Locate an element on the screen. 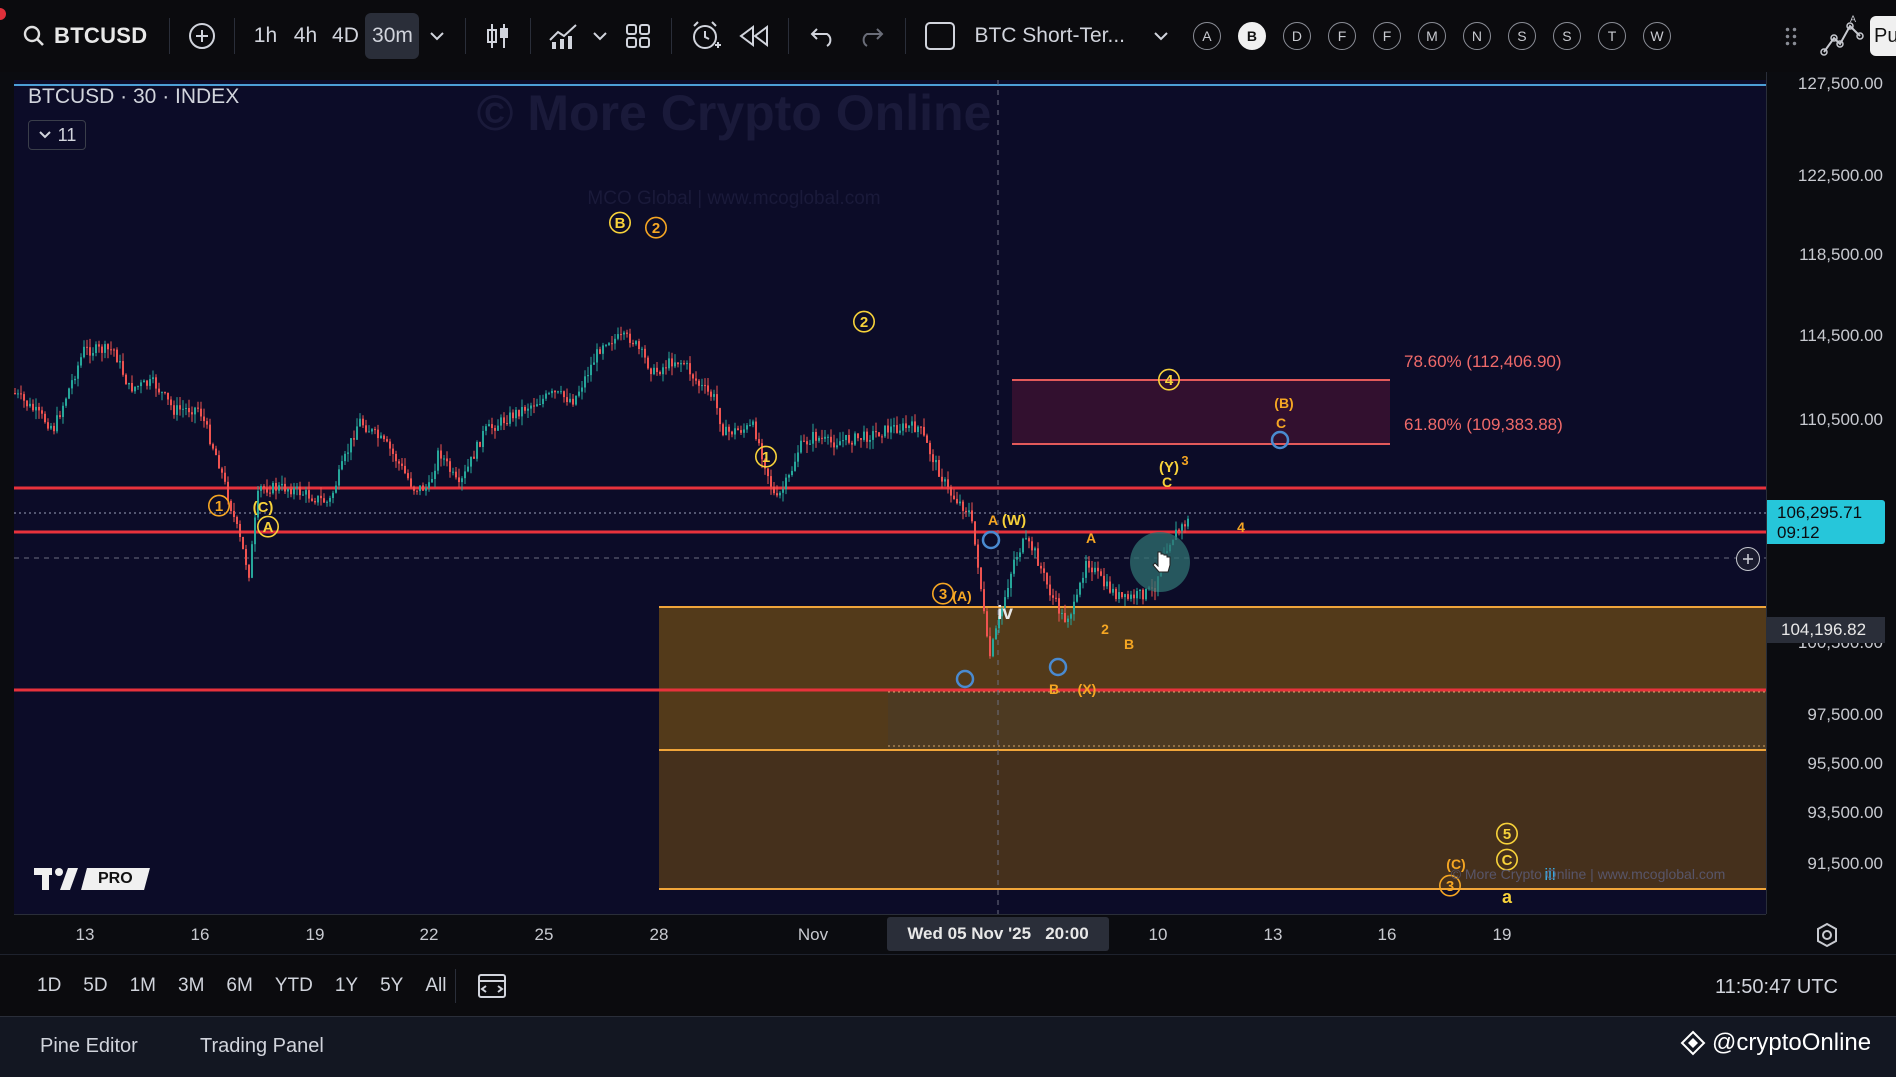  undo-button is located at coordinates (823, 36).